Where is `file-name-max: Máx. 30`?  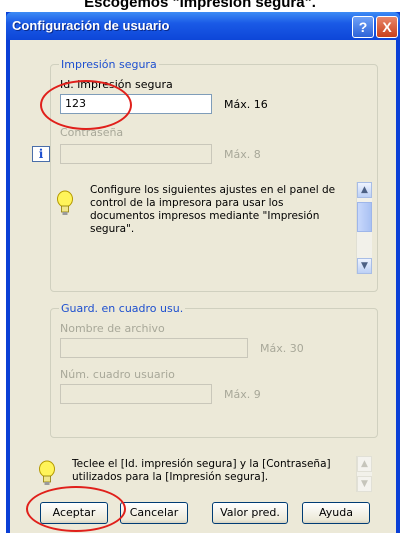
file-name-max: Máx. 30 is located at coordinates (282, 348).